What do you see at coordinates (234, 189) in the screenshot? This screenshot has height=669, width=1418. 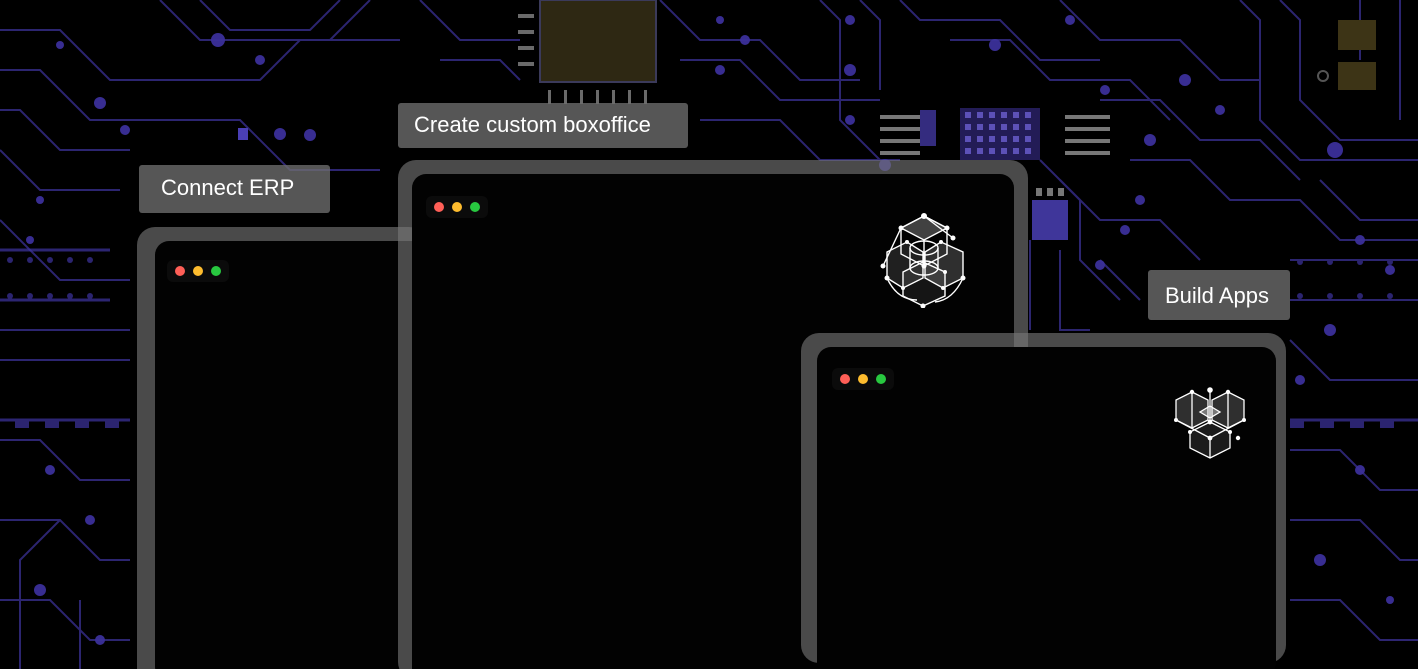 I see `connect-erp-label: Connect ERP` at bounding box center [234, 189].